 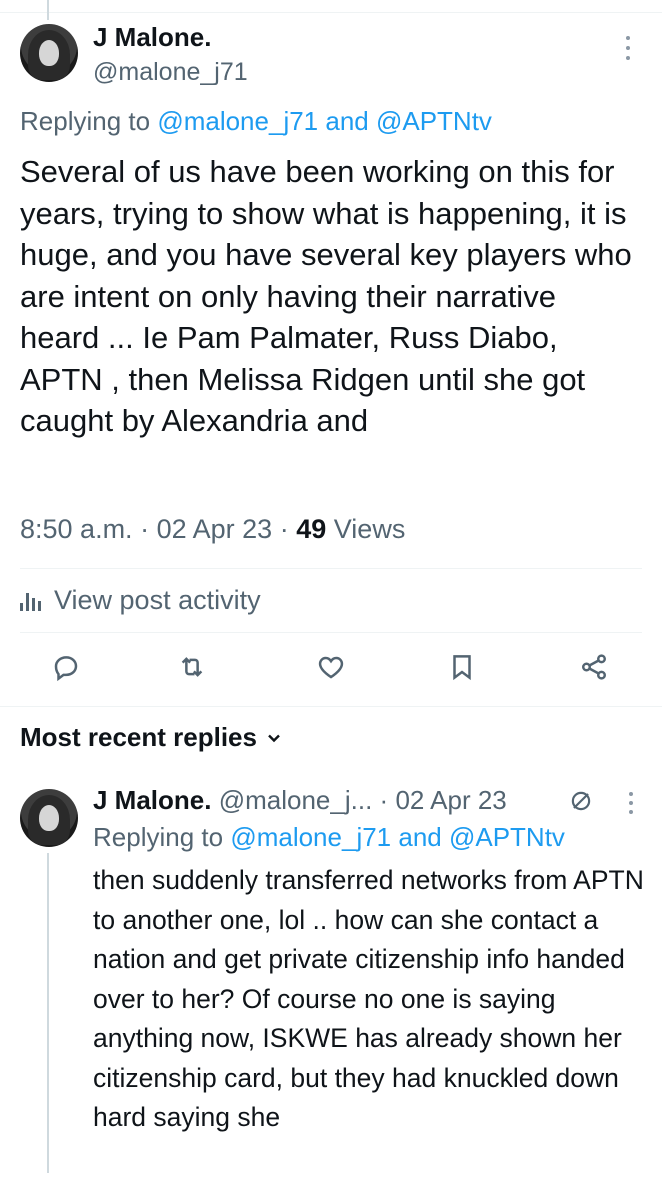 What do you see at coordinates (49, 818) in the screenshot?
I see `reply-avatar` at bounding box center [49, 818].